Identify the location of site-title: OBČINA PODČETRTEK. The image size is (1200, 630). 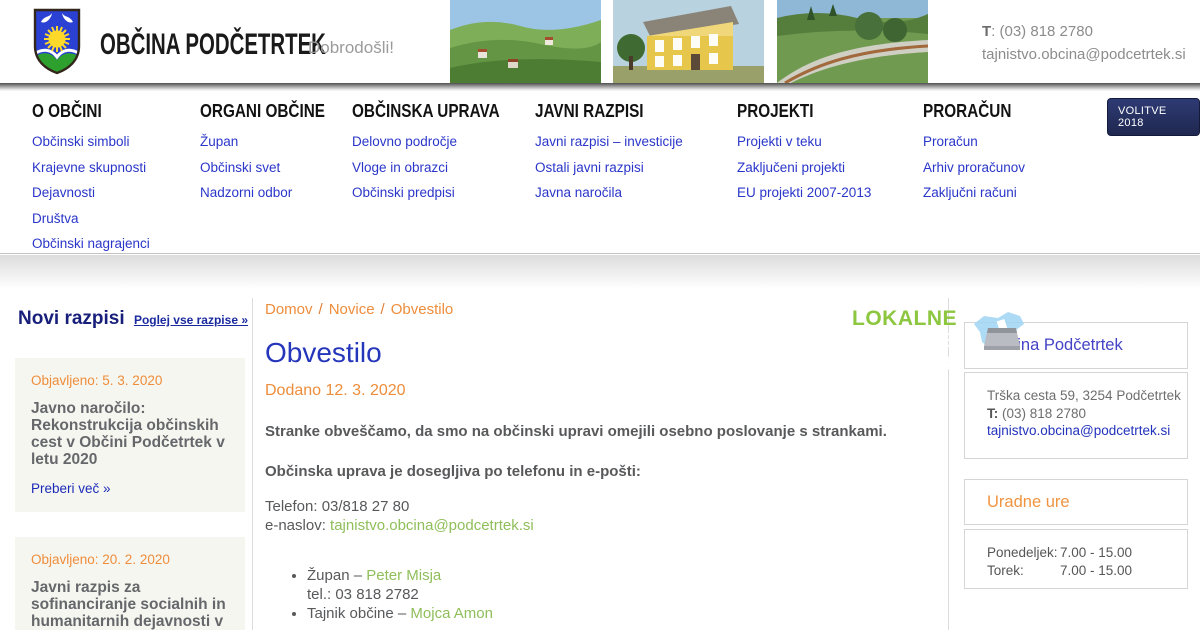
(213, 45).